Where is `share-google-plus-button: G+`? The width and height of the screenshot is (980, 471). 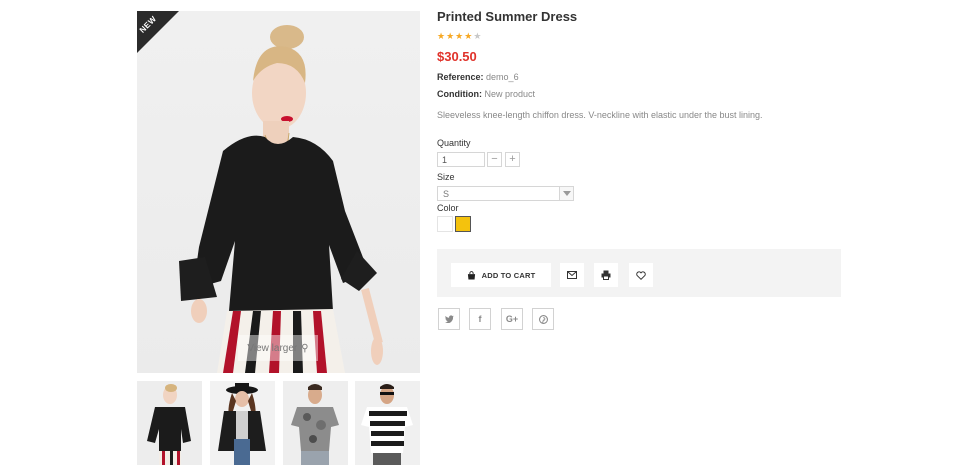
share-google-plus-button: G+ is located at coordinates (512, 319).